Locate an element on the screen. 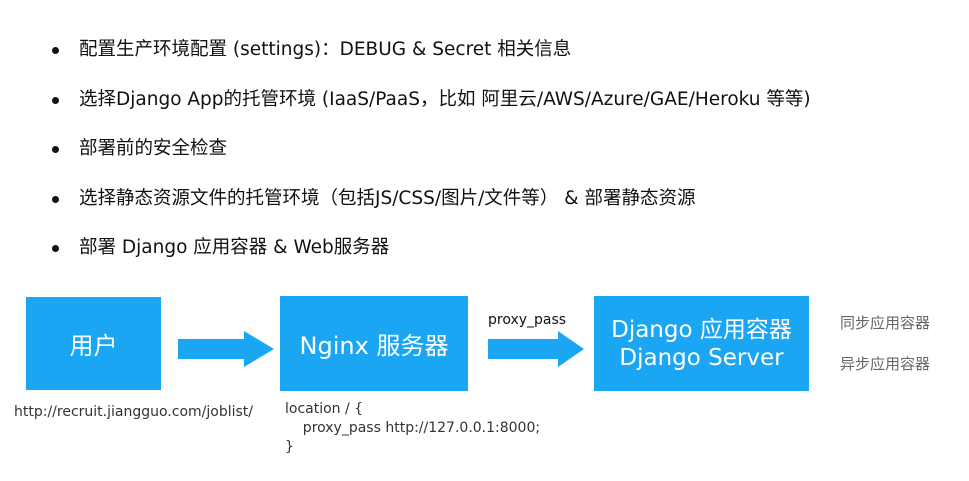  user-box: 用户 is located at coordinates (93, 343).